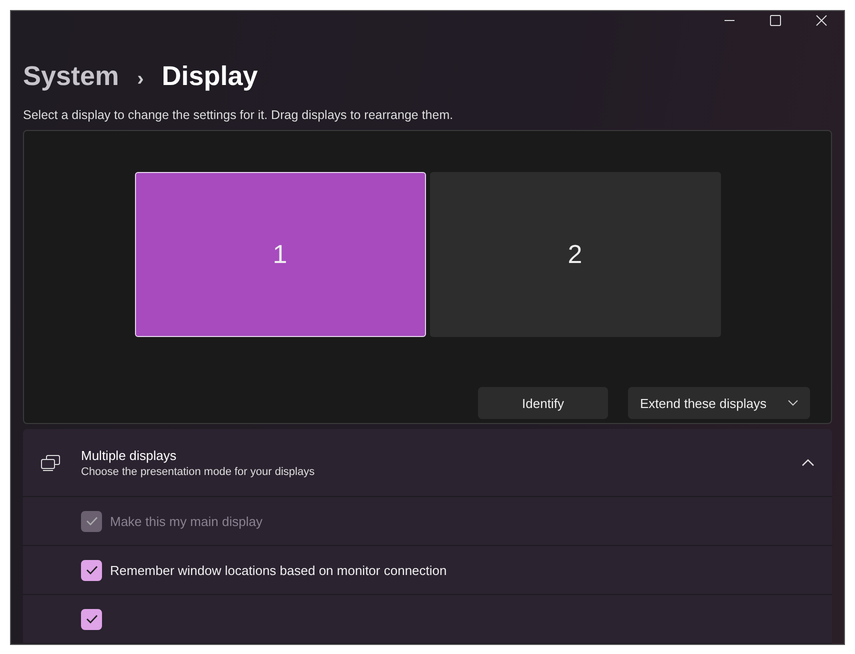 This screenshot has width=855, height=654. What do you see at coordinates (775, 20) in the screenshot?
I see `maximize-icon` at bounding box center [775, 20].